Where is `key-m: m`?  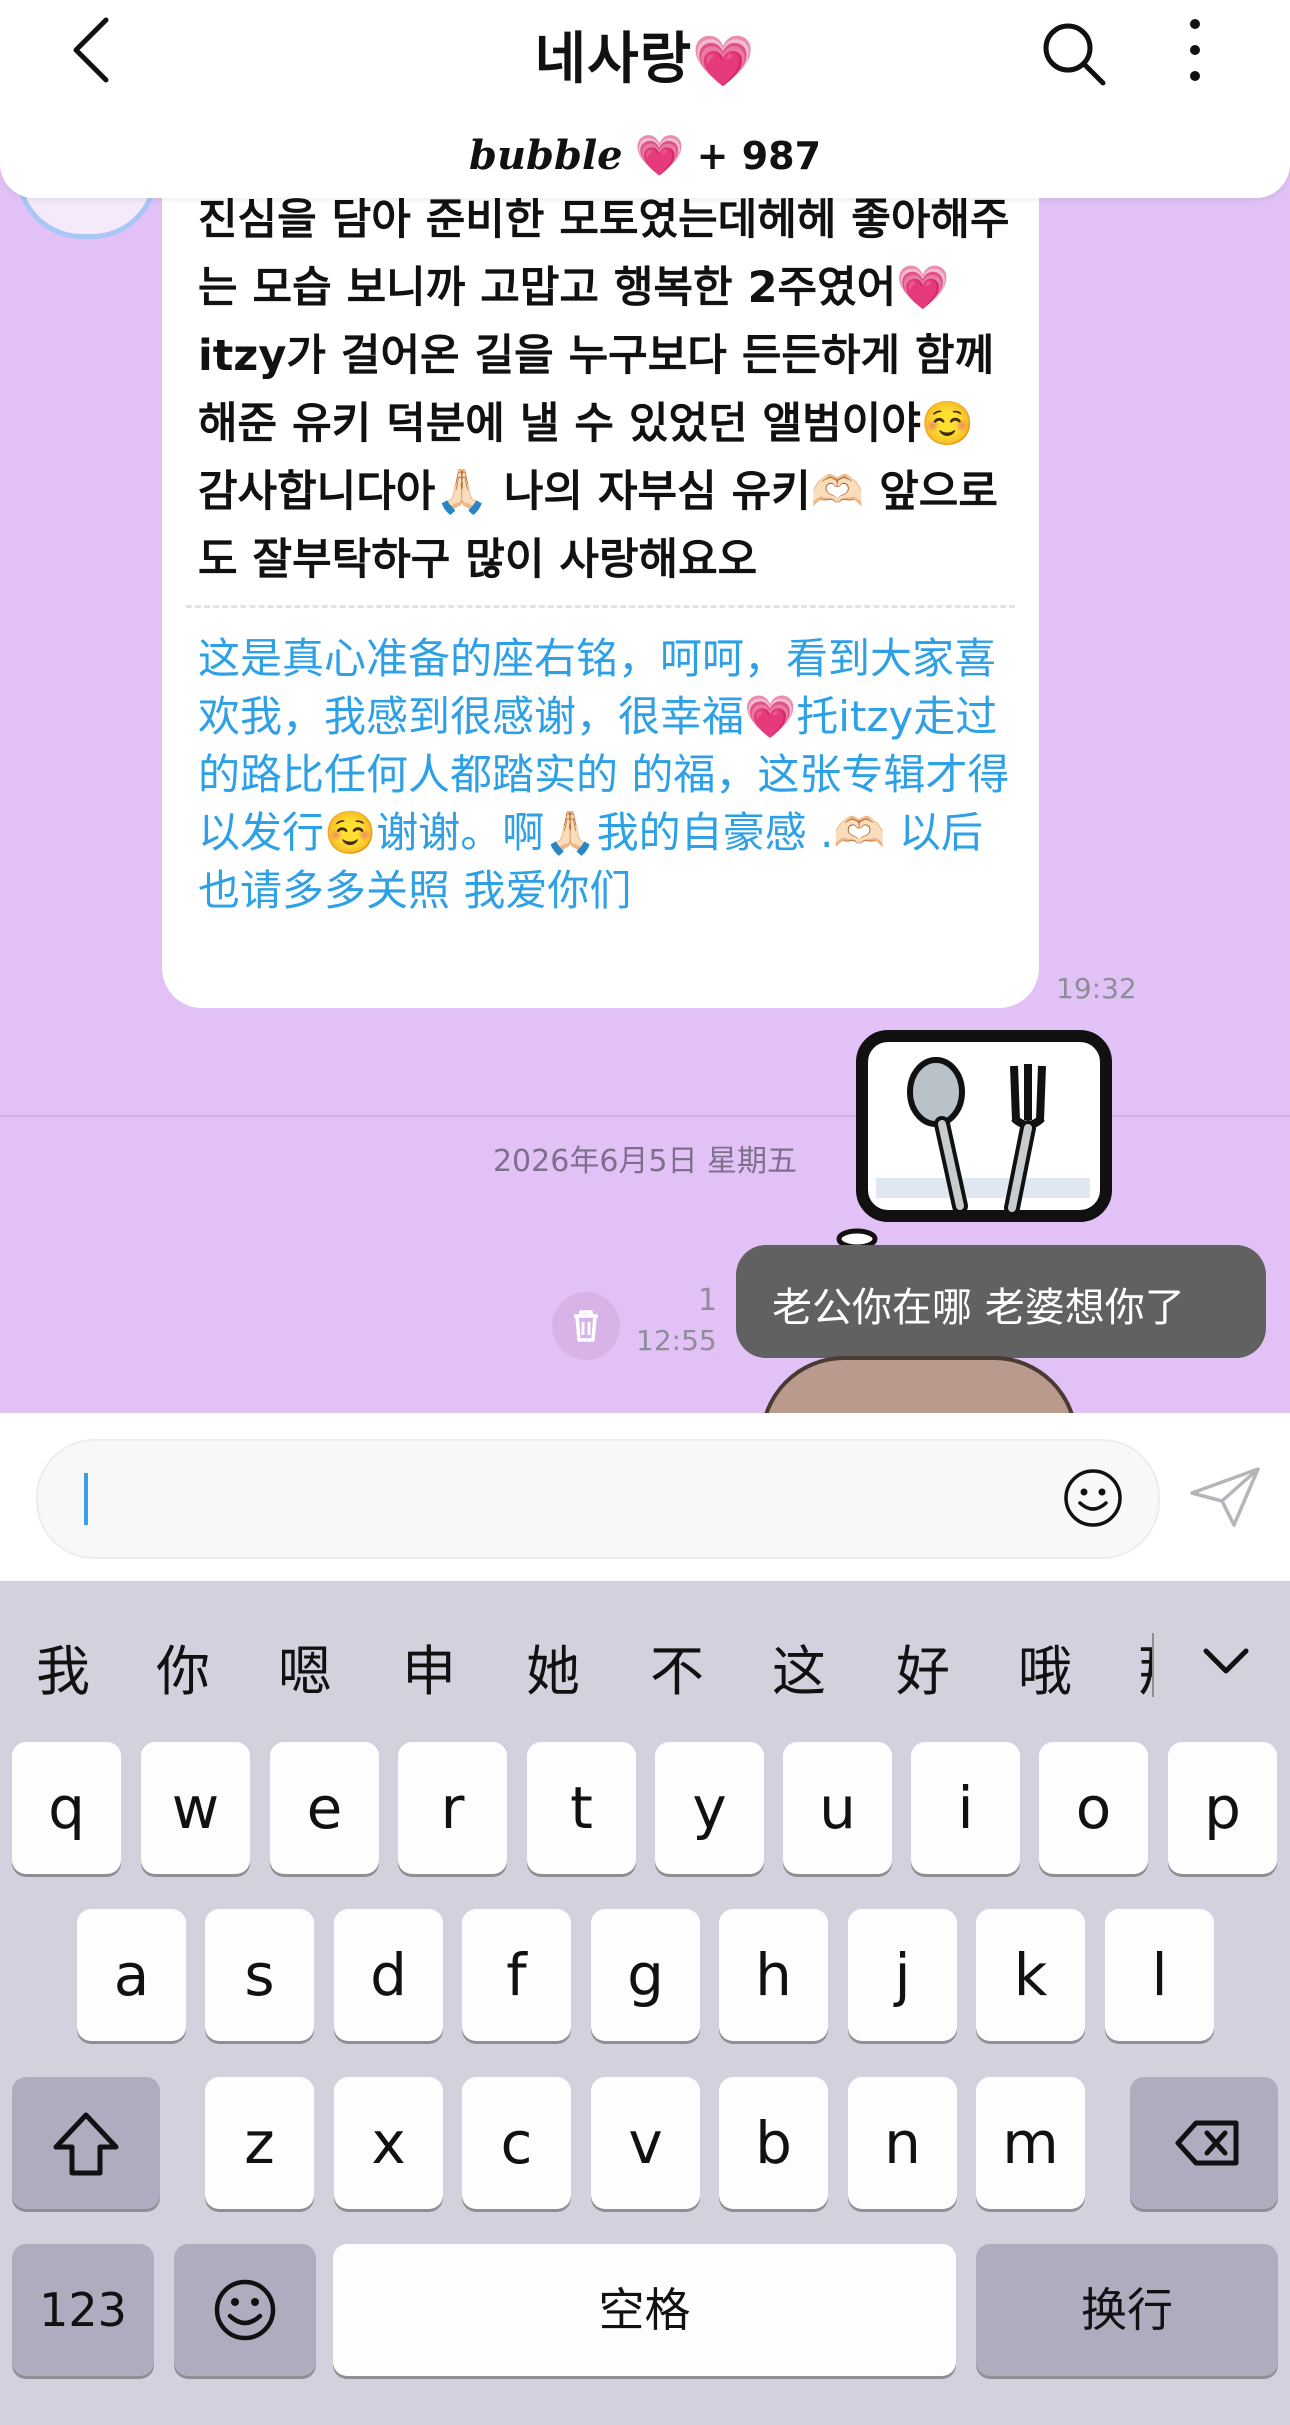
key-m: m is located at coordinates (1030, 2143).